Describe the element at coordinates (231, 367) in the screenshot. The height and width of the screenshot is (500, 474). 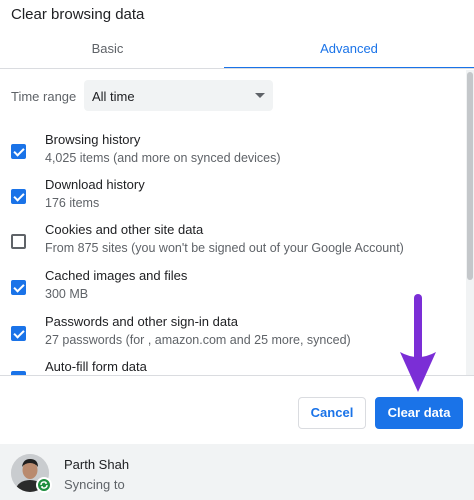
I see `list-item-autofill: Auto-fill form data` at that location.